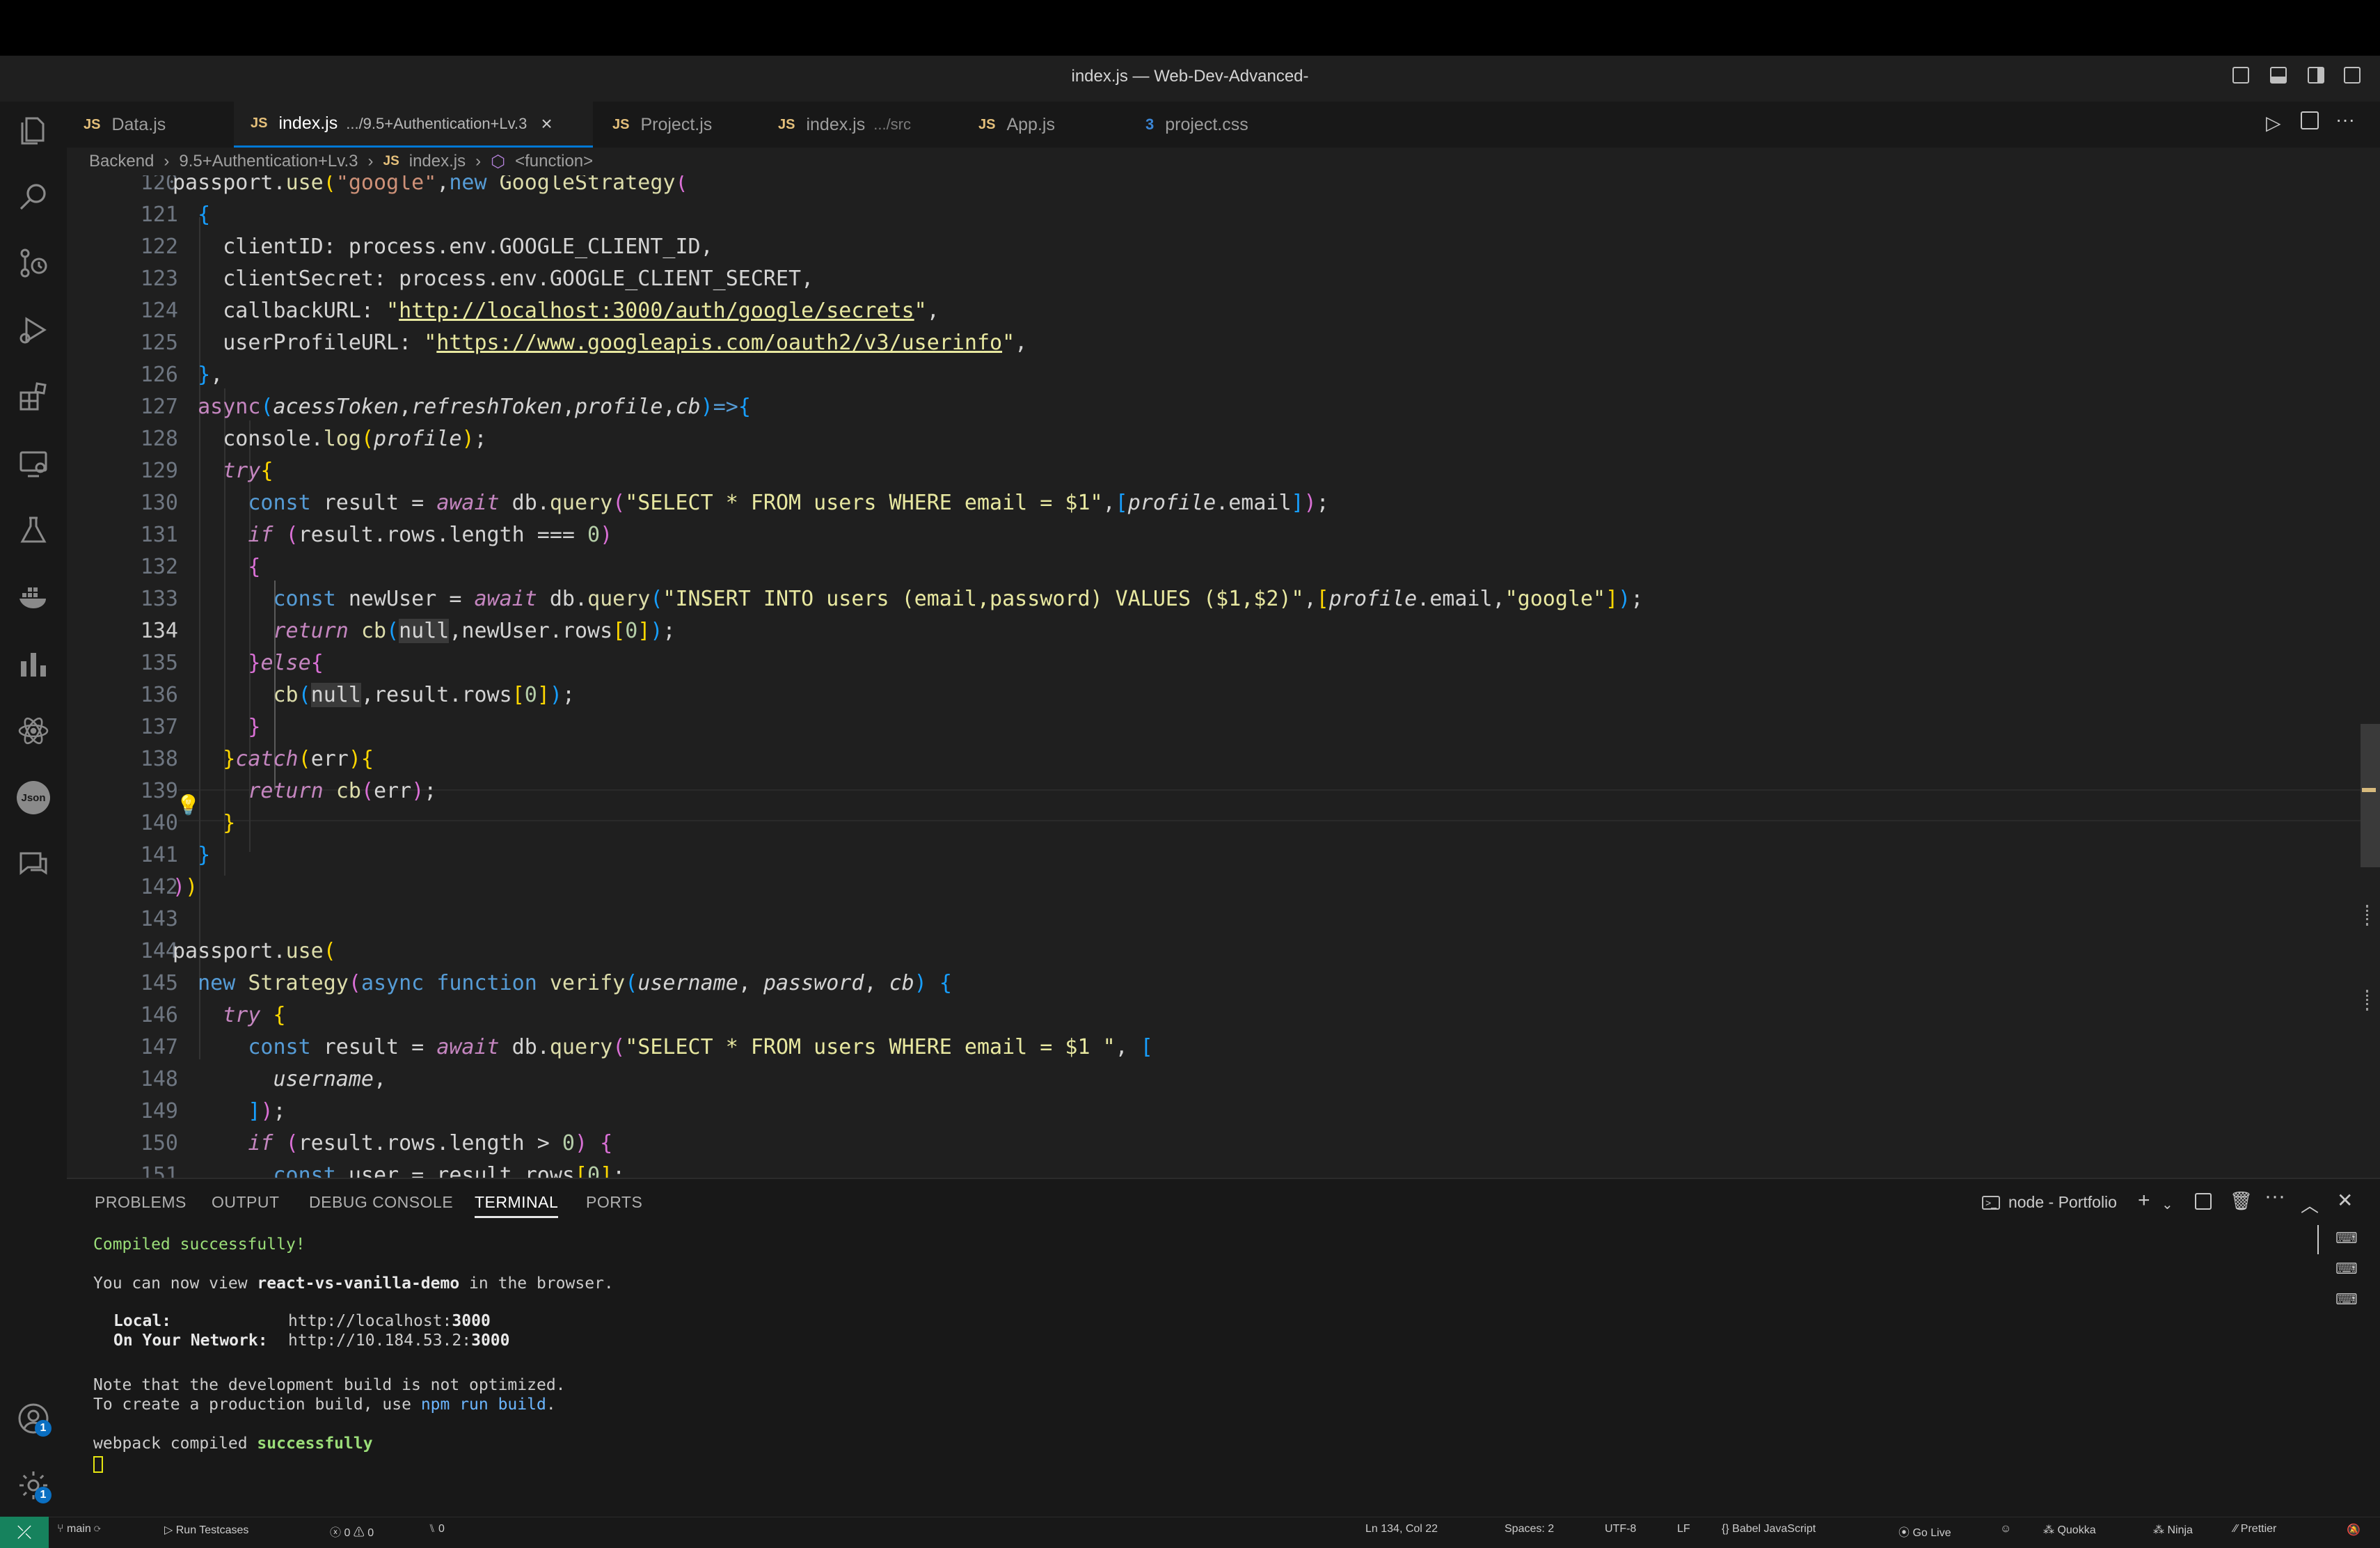  Describe the element at coordinates (1620, 1529) in the screenshot. I see `encoding-setting: UTF-8` at that location.